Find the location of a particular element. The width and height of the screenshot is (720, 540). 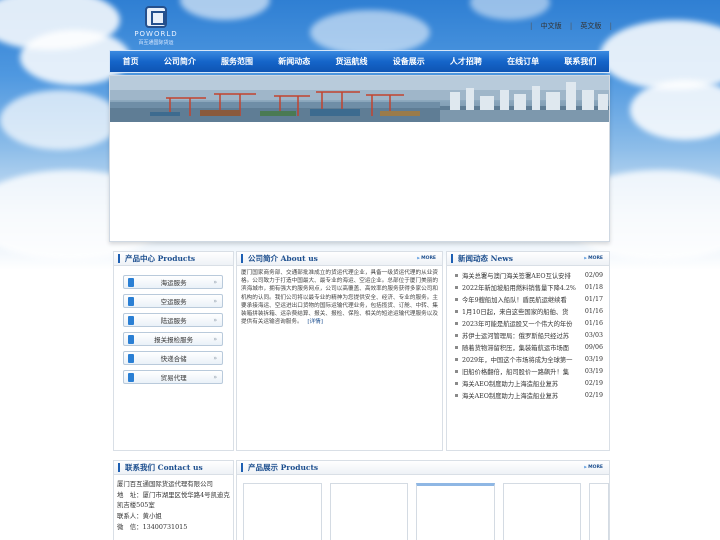

contact-person-label: 联系人： is located at coordinates (130, 516).